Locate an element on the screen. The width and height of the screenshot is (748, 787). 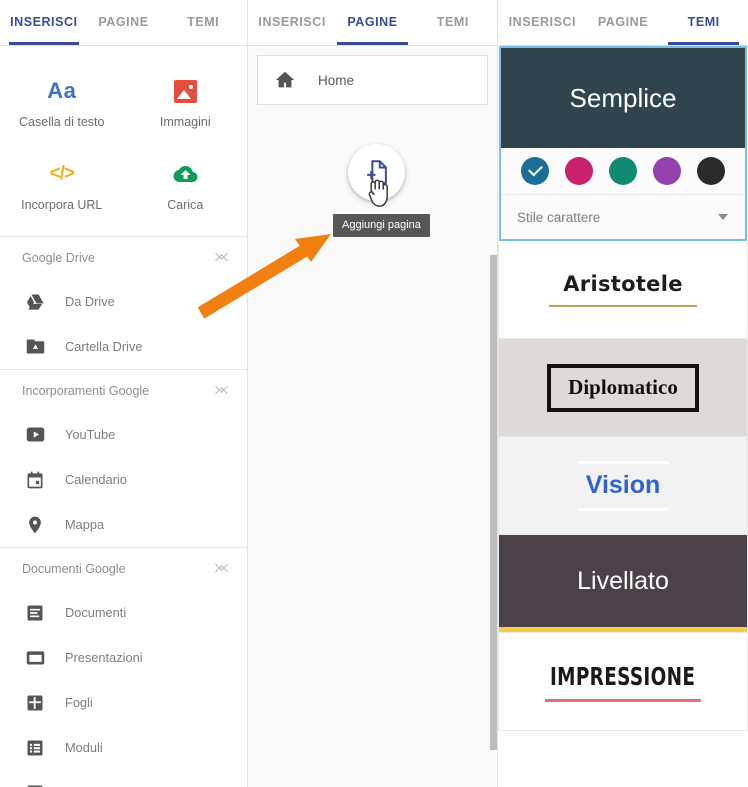
sidebar-item-documenti: Documenti is located at coordinates (123, 612).